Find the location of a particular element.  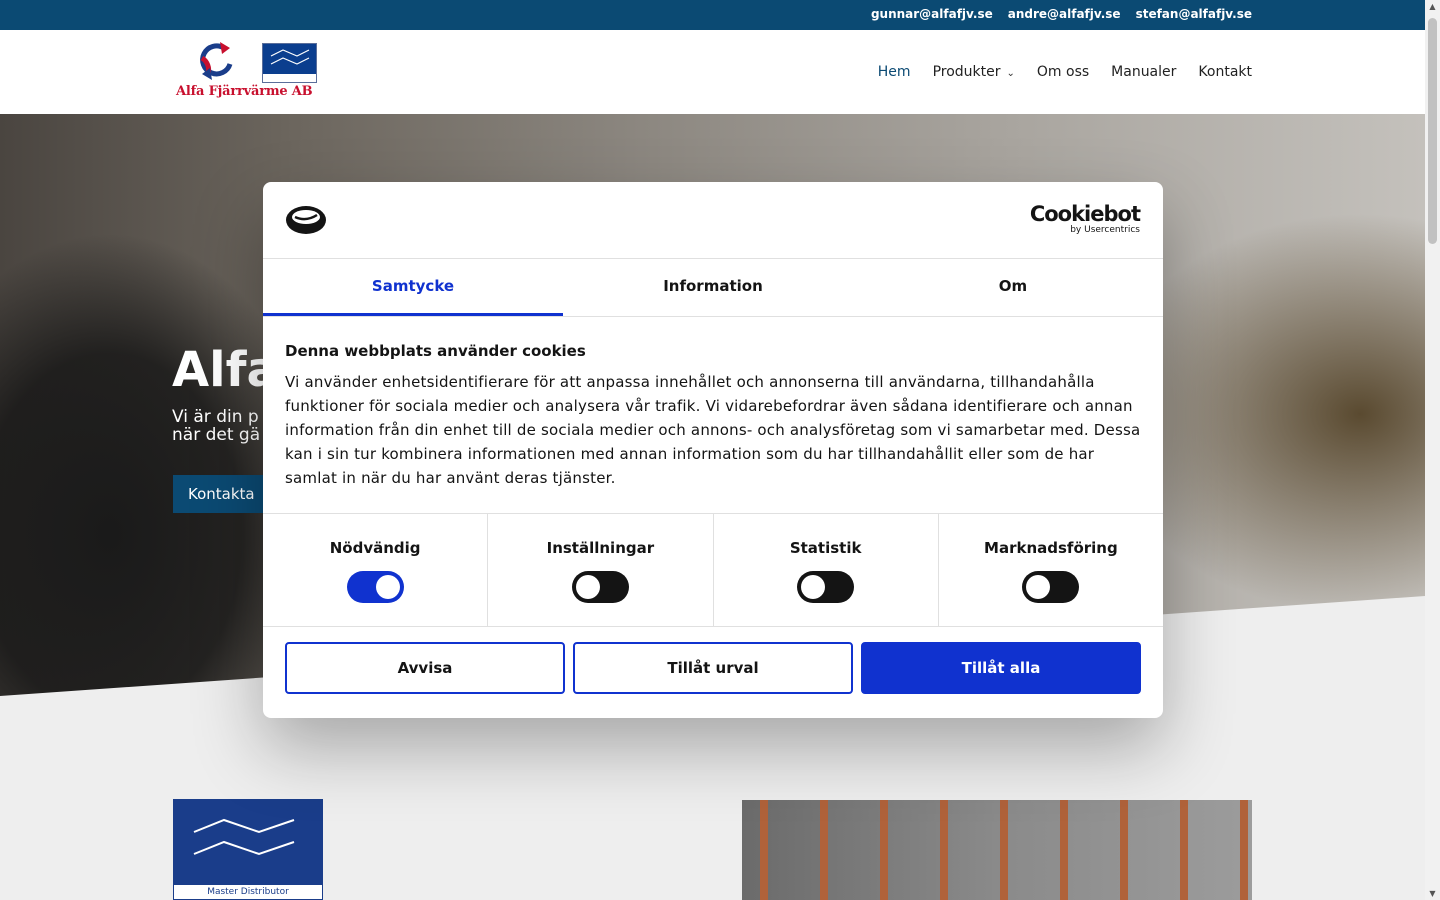

cookiebot-logo-icon is located at coordinates (306, 220).